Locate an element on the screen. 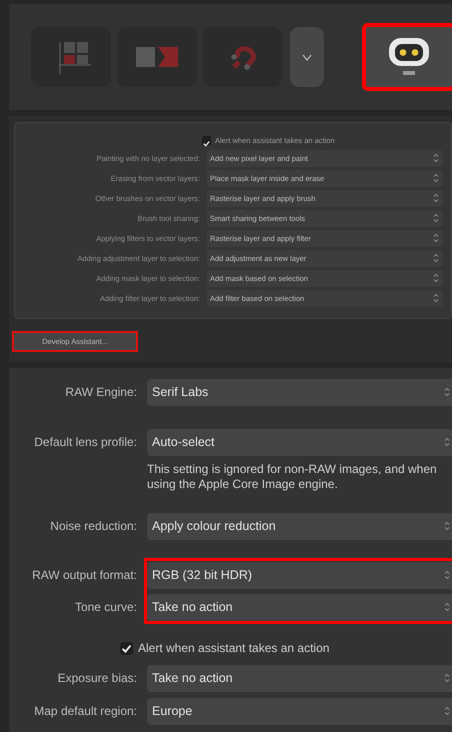 This screenshot has width=452, height=732. chevron-icon is located at coordinates (307, 57).